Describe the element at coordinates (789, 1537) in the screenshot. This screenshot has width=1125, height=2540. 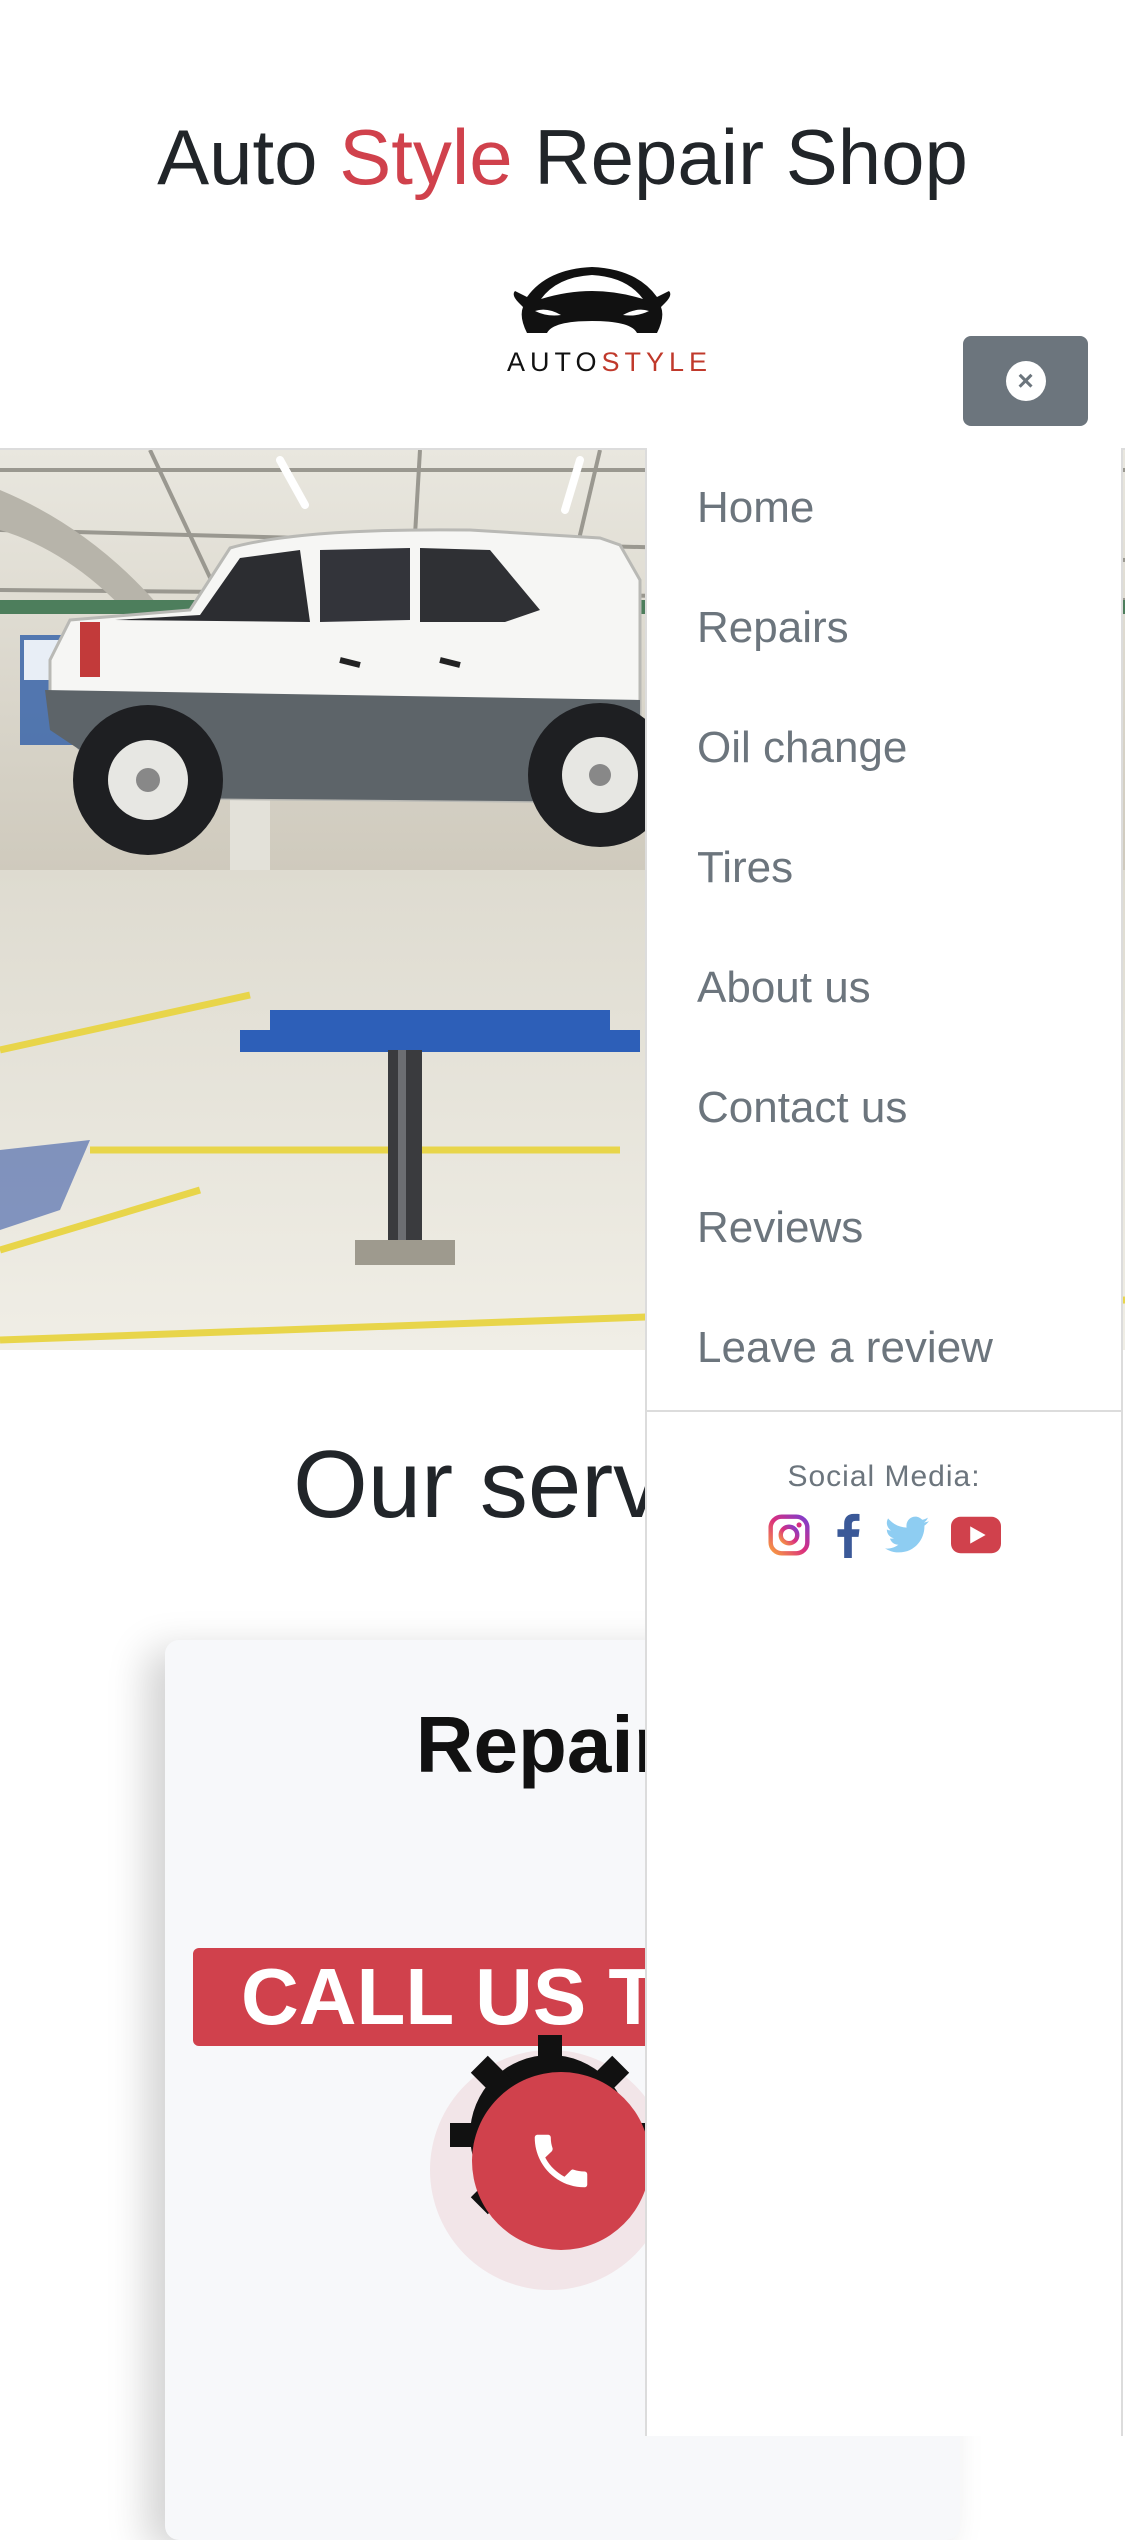
I see `instagram-icon` at that location.